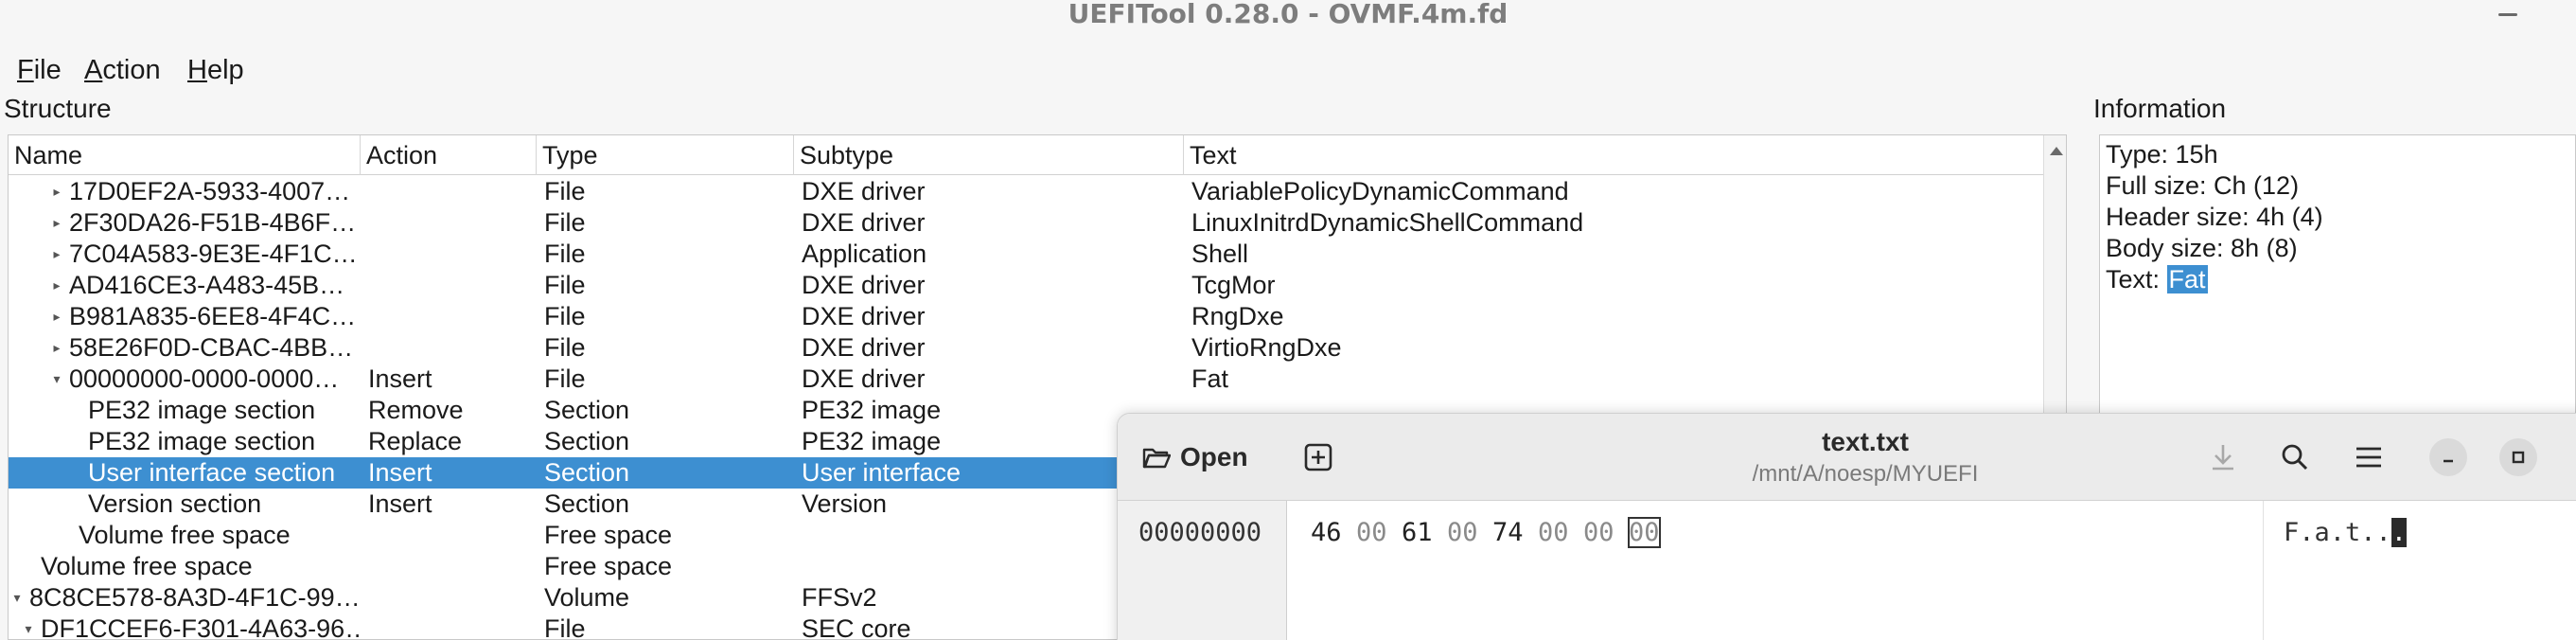 This screenshot has height=640, width=2576. What do you see at coordinates (185, 155) in the screenshot?
I see `column-header-name: Name` at bounding box center [185, 155].